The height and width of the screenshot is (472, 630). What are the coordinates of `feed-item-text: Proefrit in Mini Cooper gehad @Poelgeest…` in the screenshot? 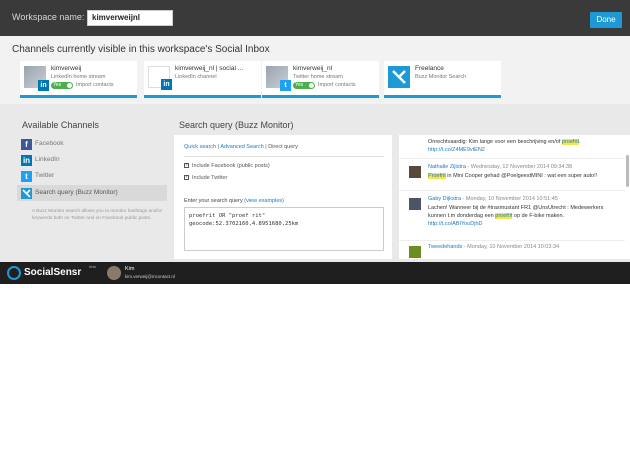 It's located at (524, 176).